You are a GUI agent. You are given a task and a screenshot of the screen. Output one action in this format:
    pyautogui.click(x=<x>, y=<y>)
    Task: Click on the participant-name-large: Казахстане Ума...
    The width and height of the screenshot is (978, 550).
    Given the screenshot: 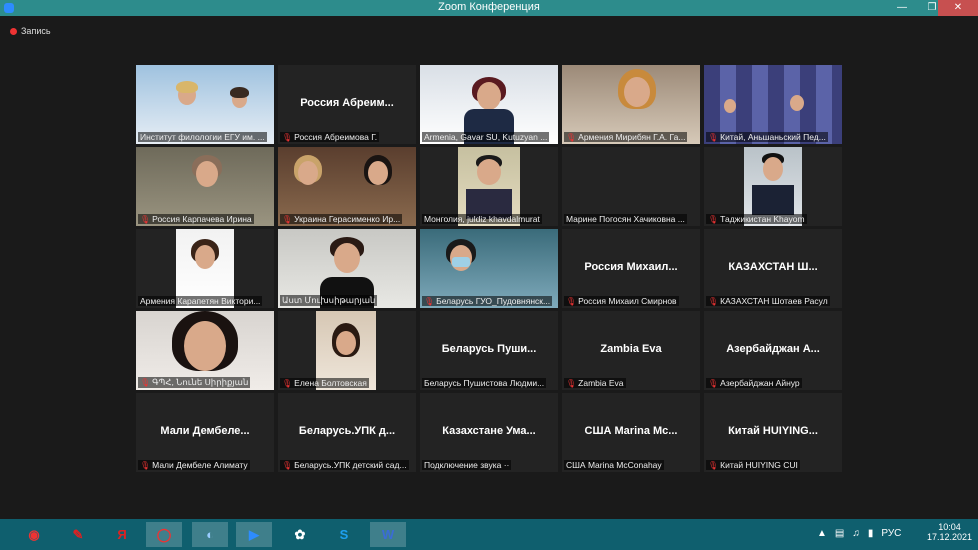 What is the action you would take?
    pyautogui.click(x=489, y=431)
    